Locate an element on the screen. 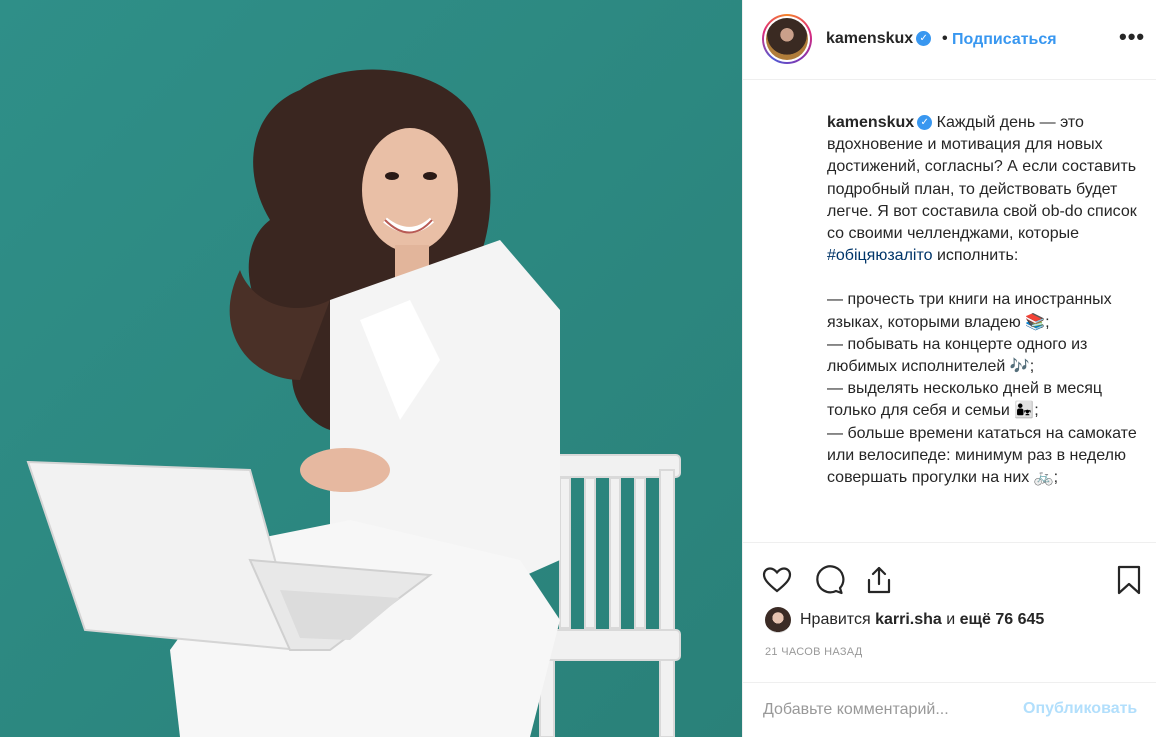 This screenshot has height=737, width=1156. follow-button: Подписаться is located at coordinates (1004, 40).